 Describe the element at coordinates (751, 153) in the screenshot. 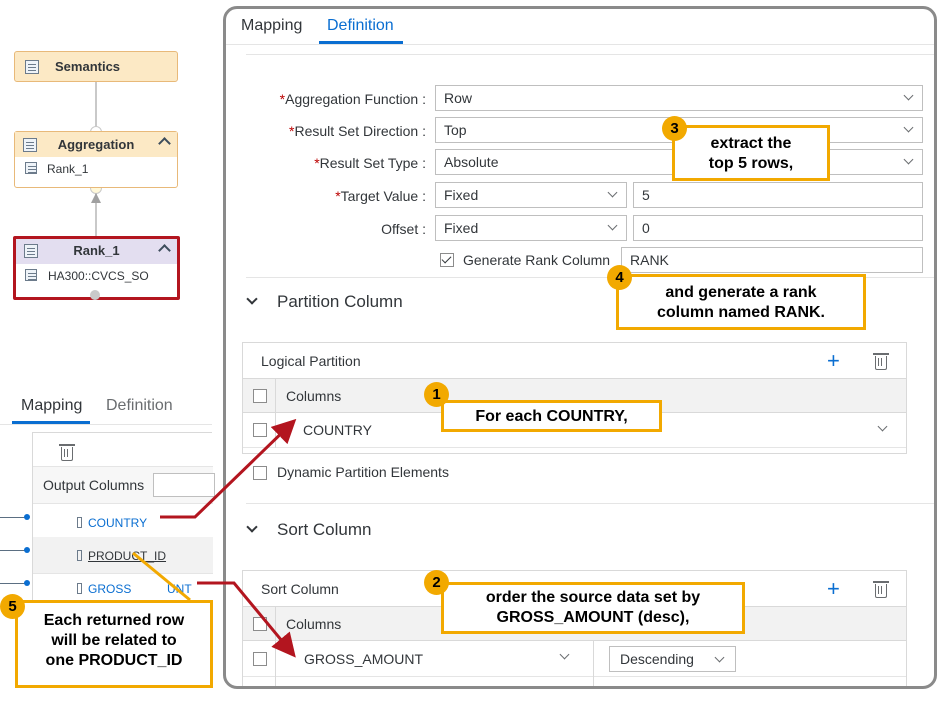

I see `callout-3: extract the top 5 rows,` at that location.